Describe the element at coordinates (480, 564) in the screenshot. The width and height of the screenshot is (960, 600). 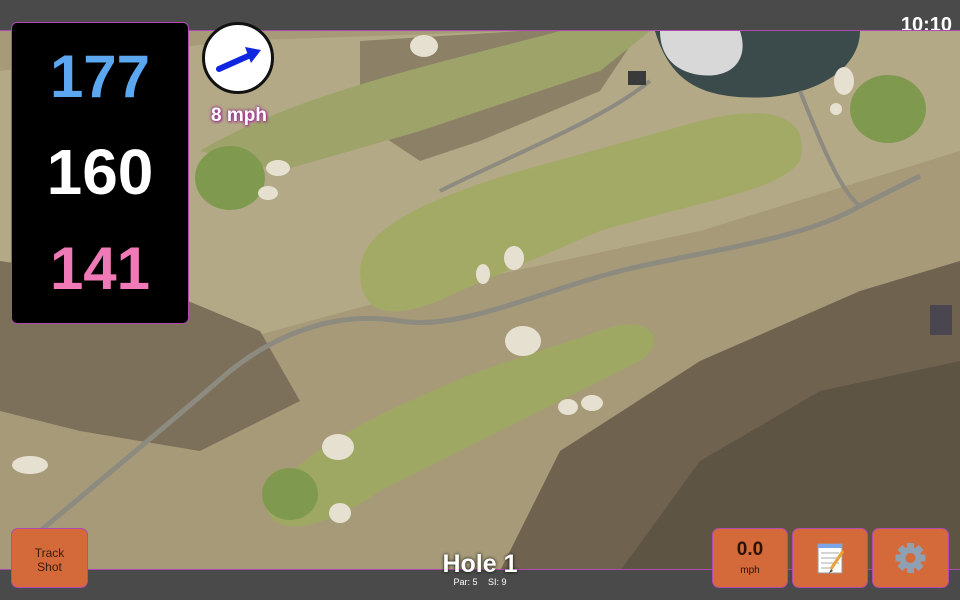
I see `hole-title: Hole 1` at that location.